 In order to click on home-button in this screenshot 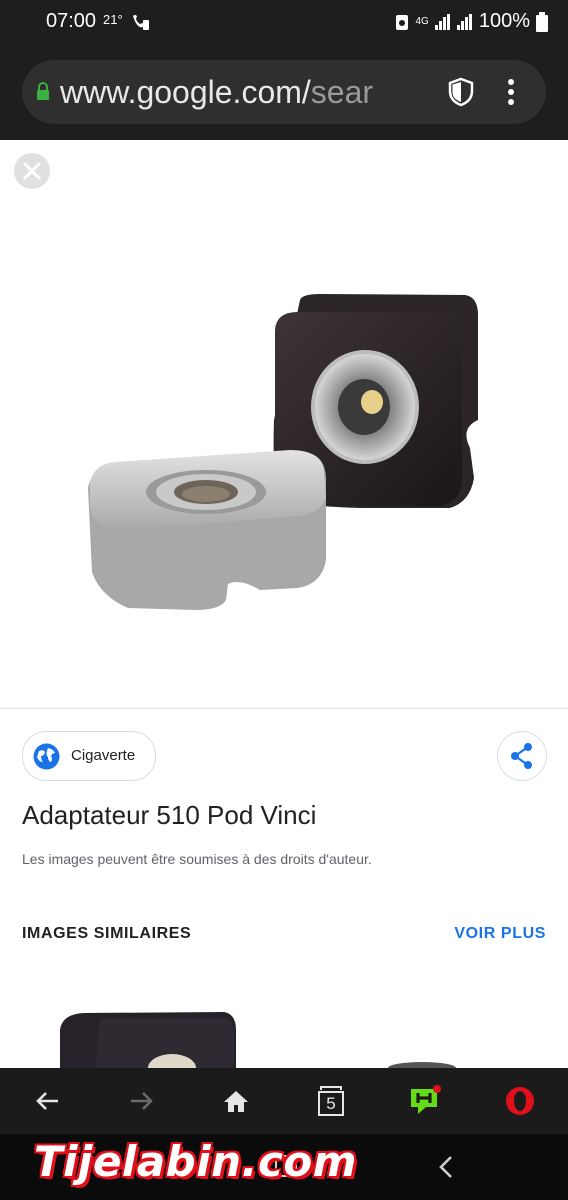, I will do `click(236, 1101)`.